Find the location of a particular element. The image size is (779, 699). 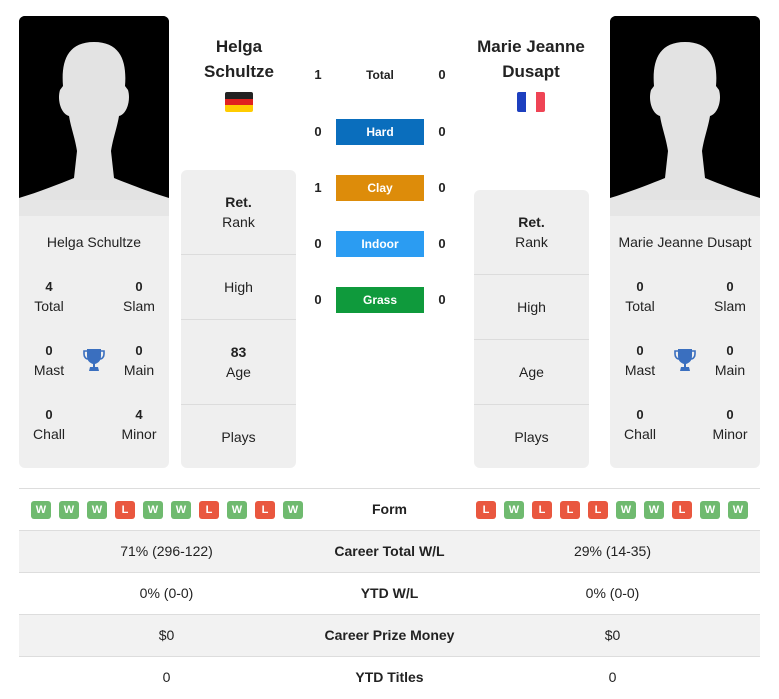

player2-career-wl: 29% (14-35) is located at coordinates (612, 551).